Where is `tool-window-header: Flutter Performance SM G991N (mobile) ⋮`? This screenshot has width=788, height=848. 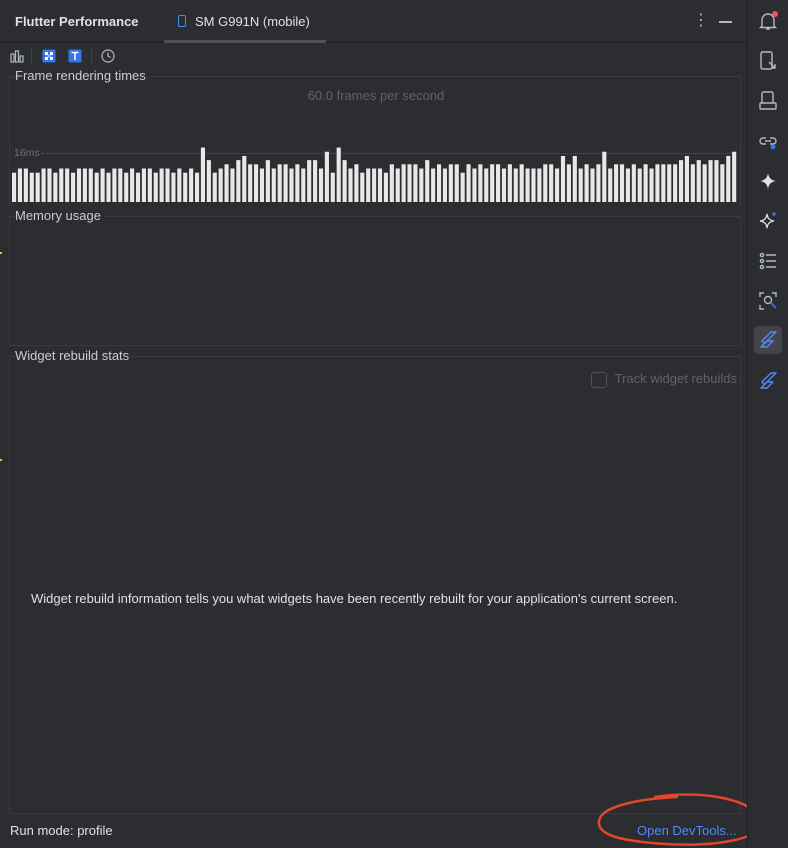 tool-window-header: Flutter Performance SM G991N (mobile) ⋮ is located at coordinates (373, 21).